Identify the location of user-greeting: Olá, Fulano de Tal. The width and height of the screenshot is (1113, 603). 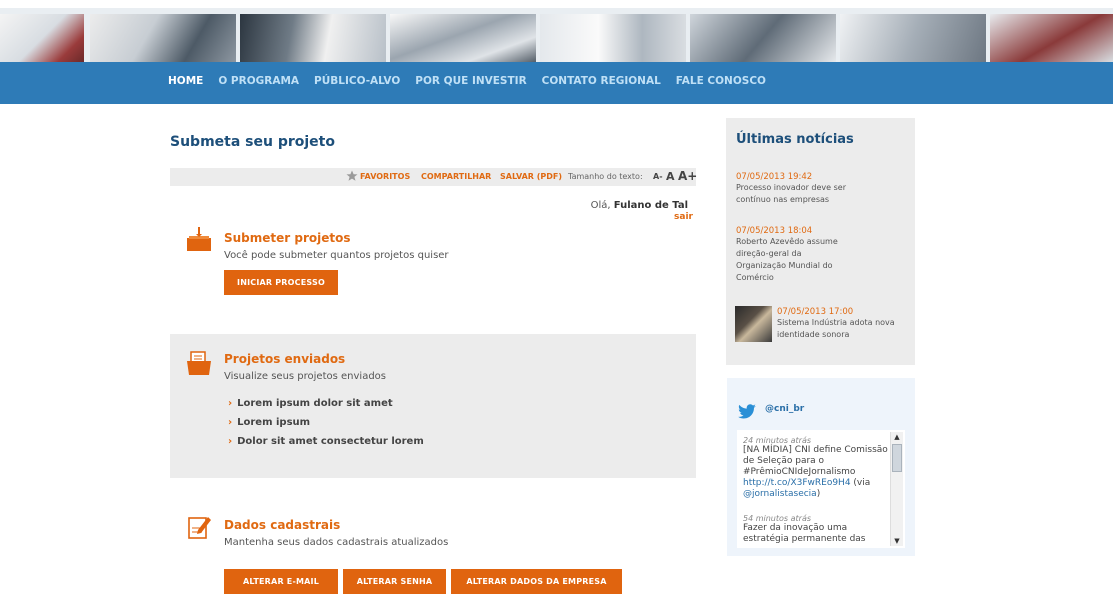
(639, 205).